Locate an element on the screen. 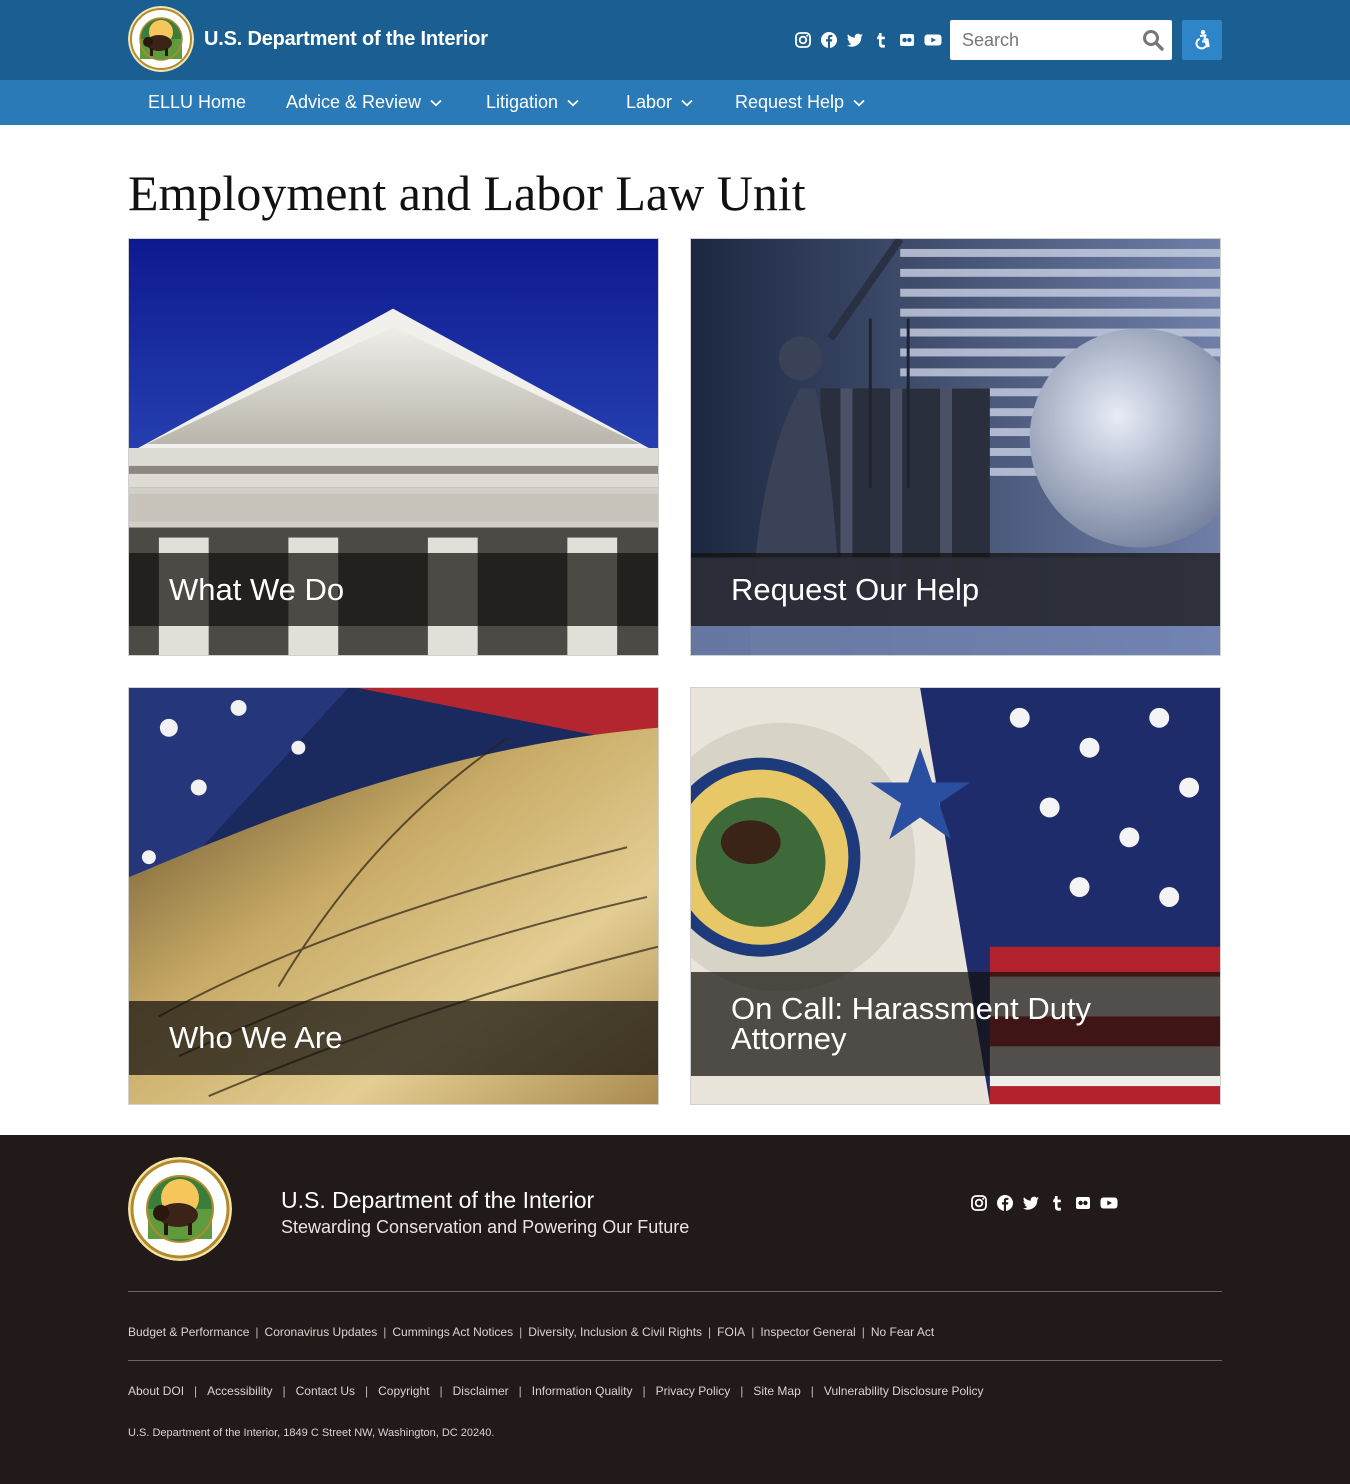  footer-link-cummings-act: Cummings Act Notices is located at coordinates (452, 1332).